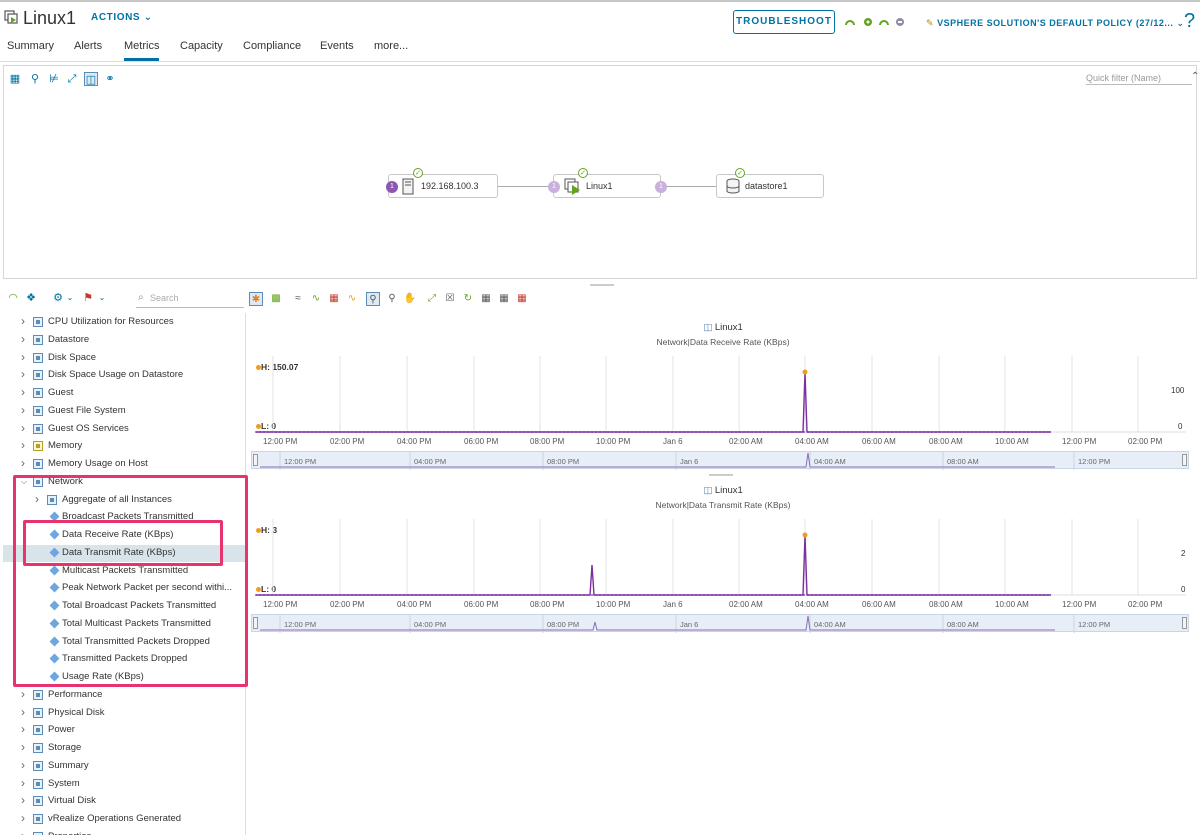  I want to click on refresh-icon: ↻, so click(468, 299).